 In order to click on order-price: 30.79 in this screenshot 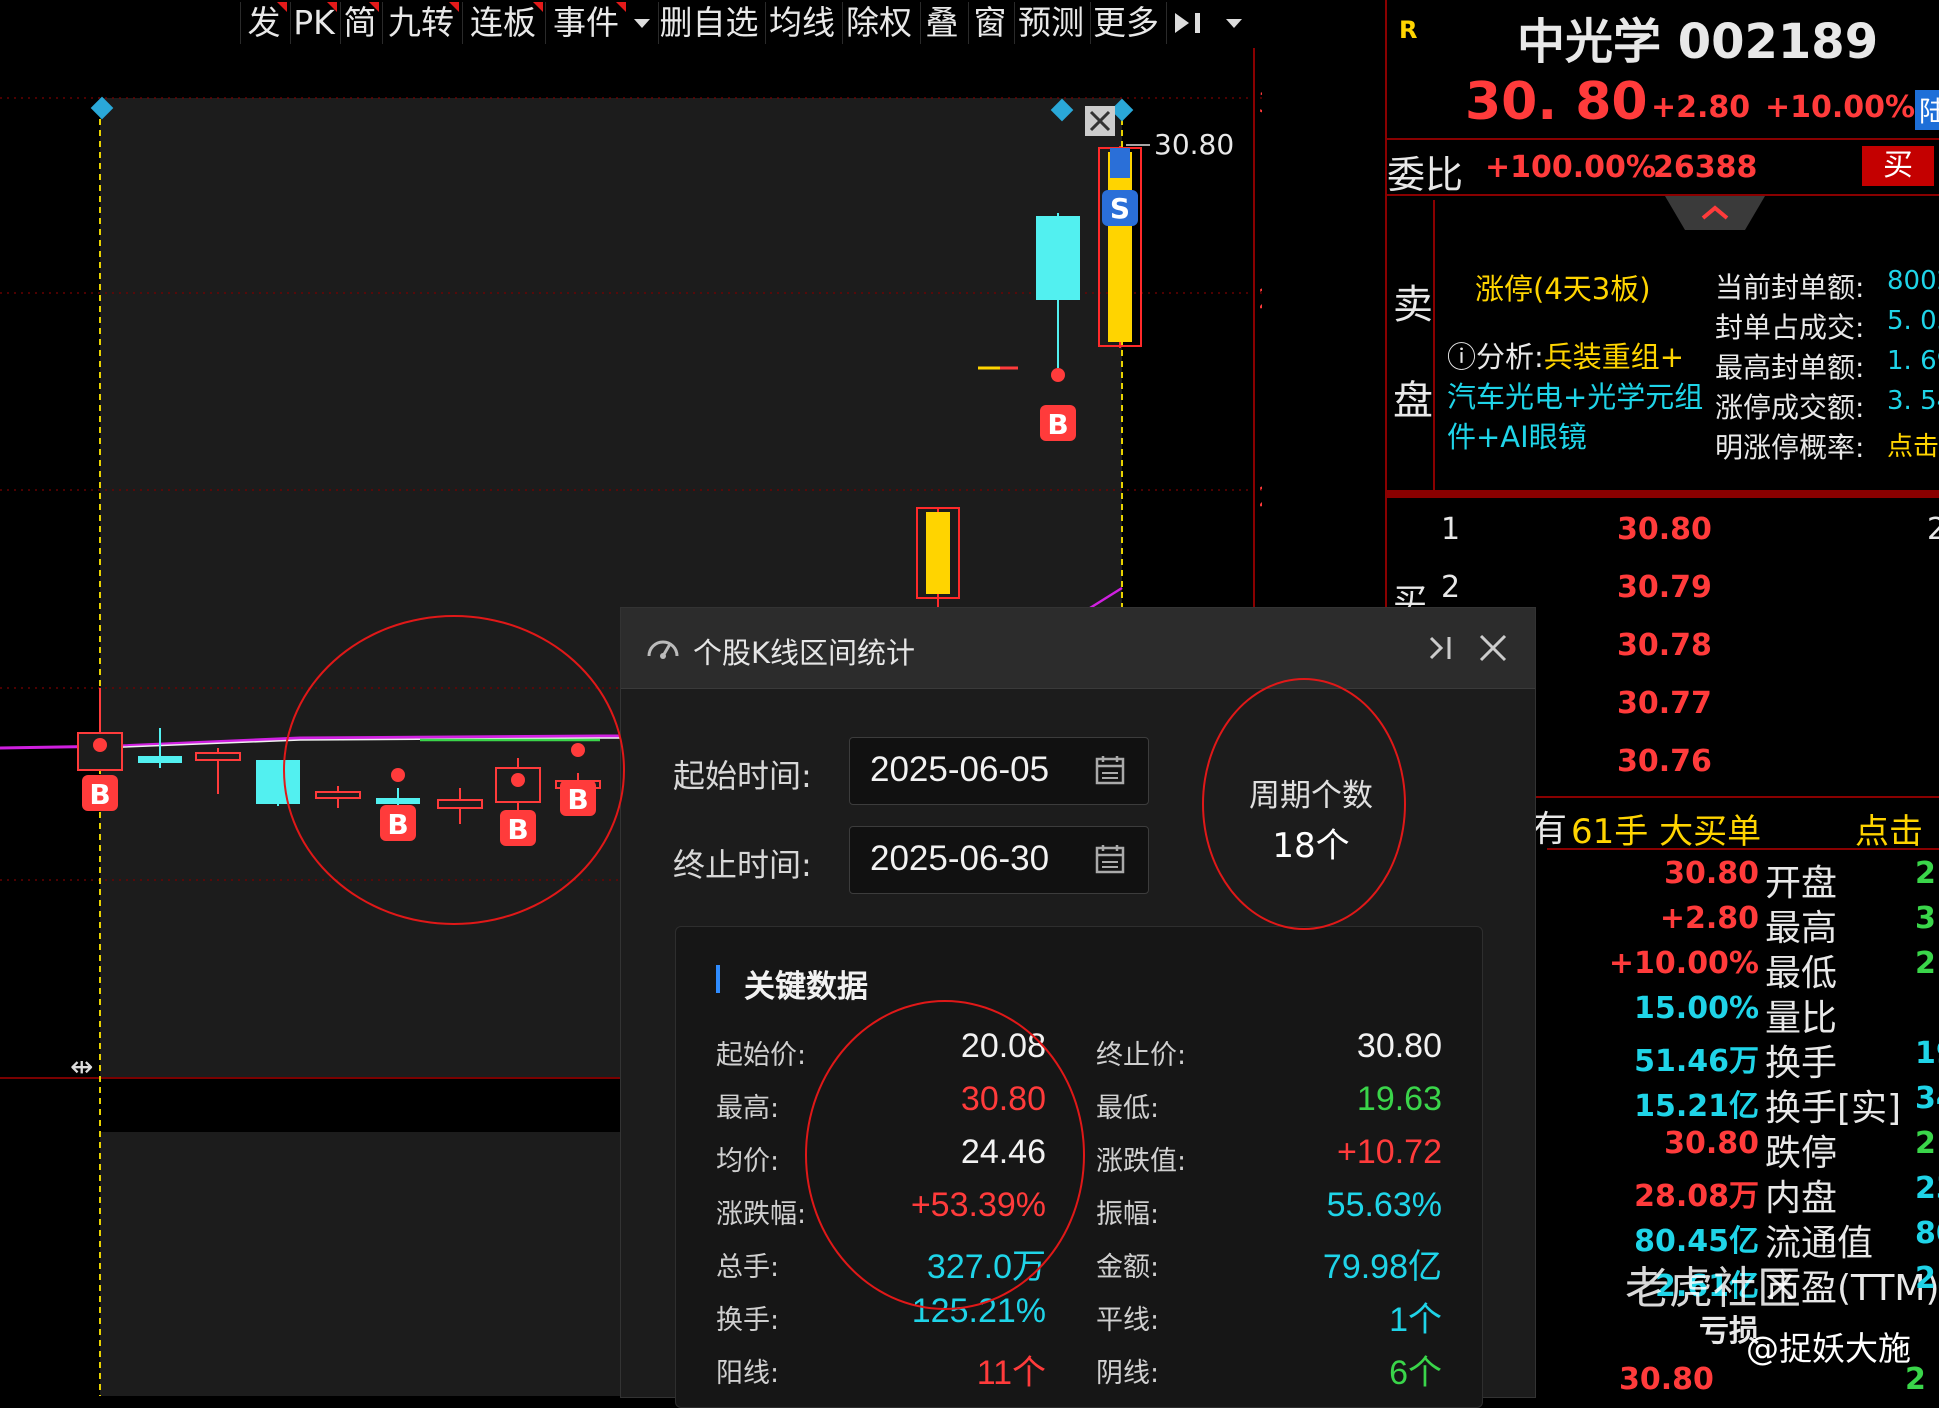, I will do `click(1664, 587)`.